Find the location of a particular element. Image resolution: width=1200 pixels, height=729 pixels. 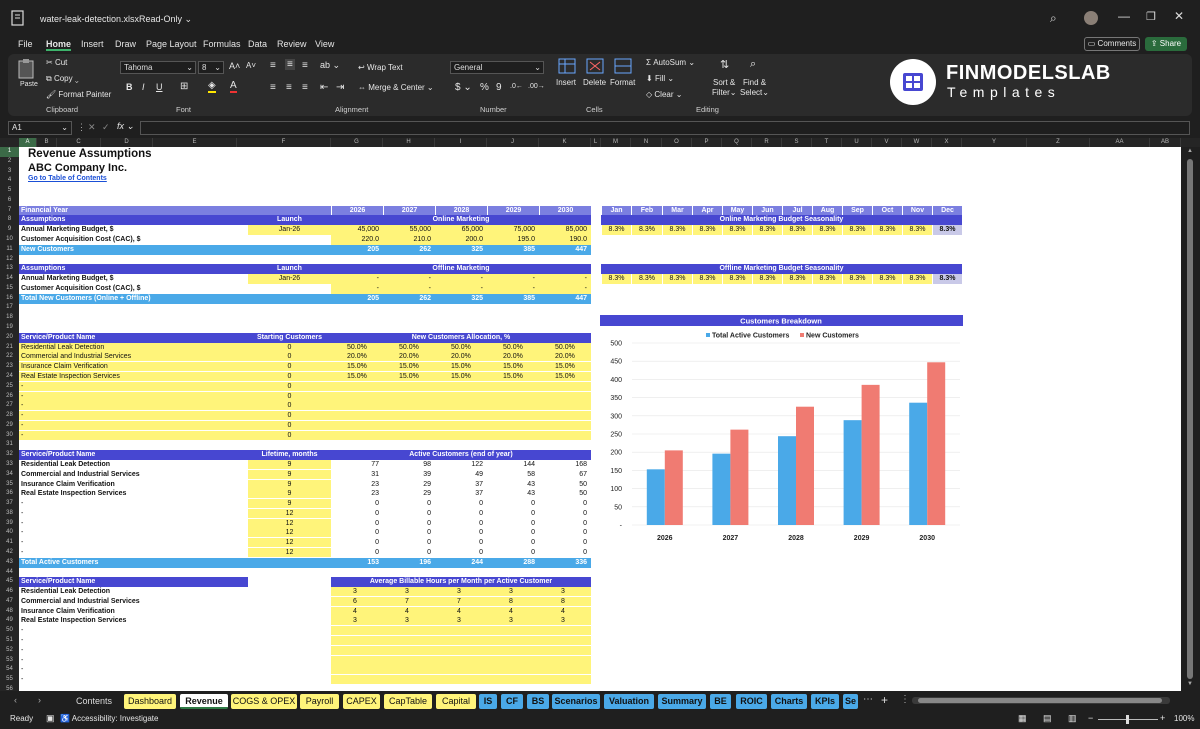

budget-value: 85,000 is located at coordinates (565, 230).